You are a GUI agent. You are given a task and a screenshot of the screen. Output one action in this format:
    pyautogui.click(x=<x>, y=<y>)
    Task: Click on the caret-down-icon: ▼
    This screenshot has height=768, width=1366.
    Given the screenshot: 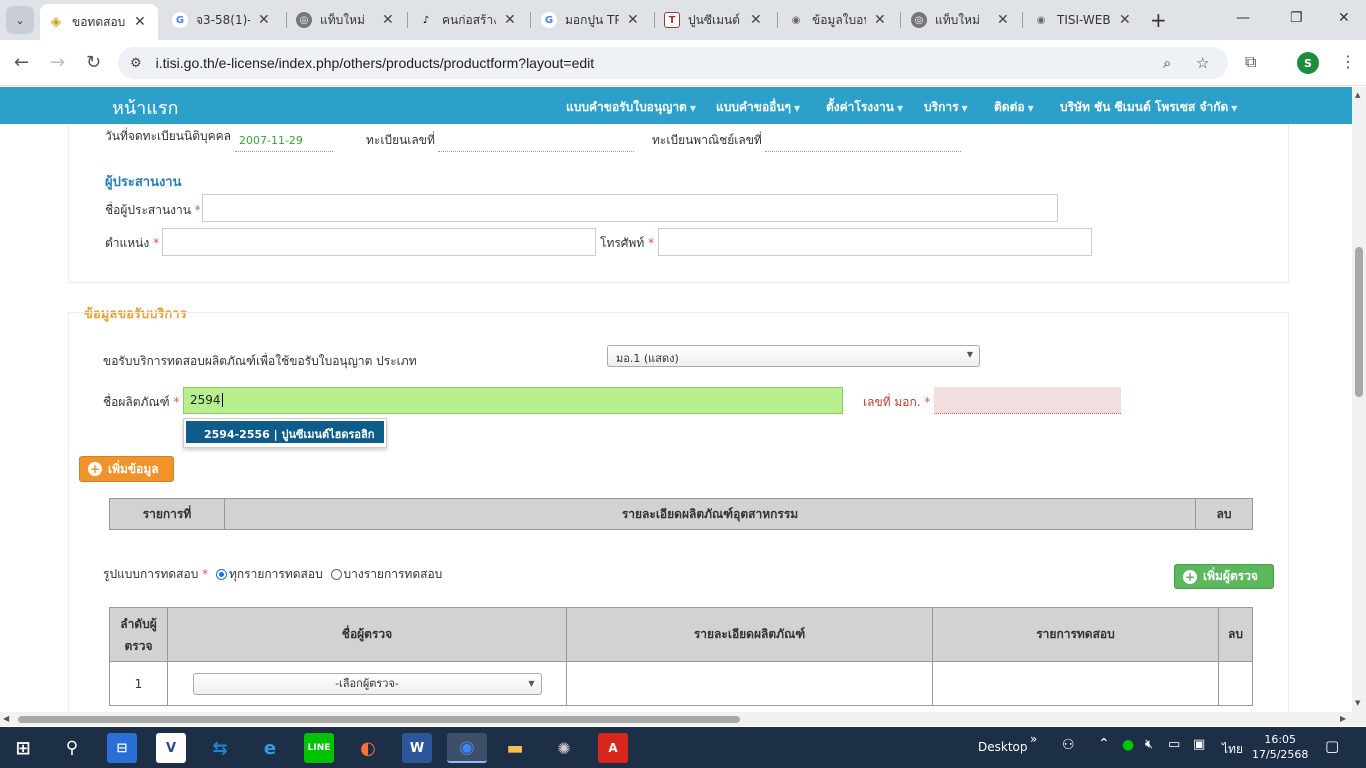 What is the action you would take?
    pyautogui.click(x=964, y=108)
    